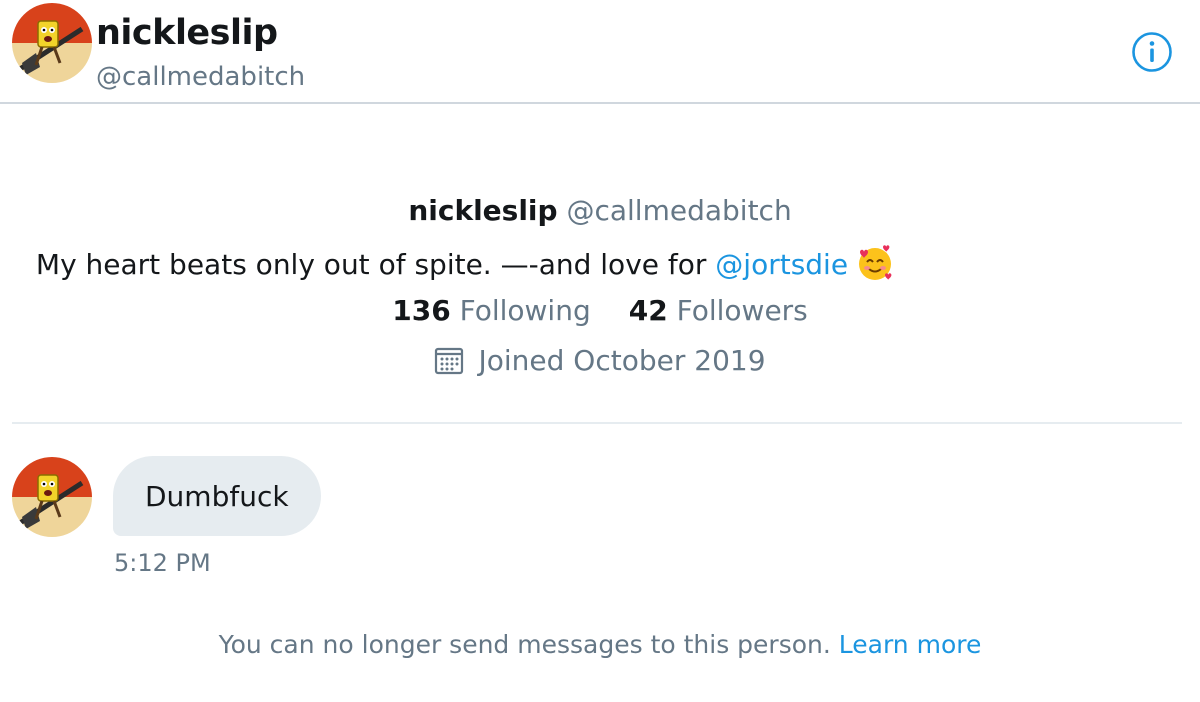 The width and height of the screenshot is (1200, 702). Describe the element at coordinates (597, 423) in the screenshot. I see `divider` at that location.